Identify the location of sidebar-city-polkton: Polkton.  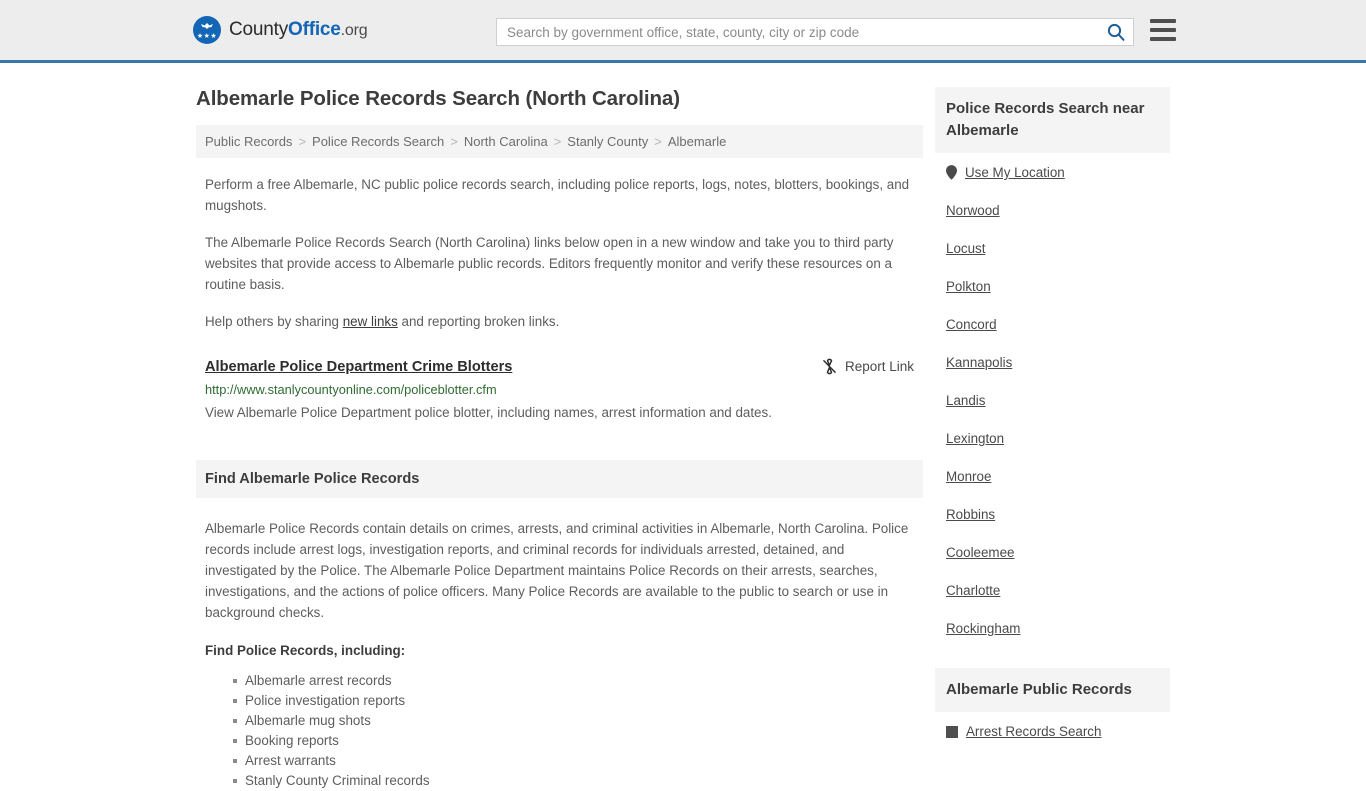
(968, 286).